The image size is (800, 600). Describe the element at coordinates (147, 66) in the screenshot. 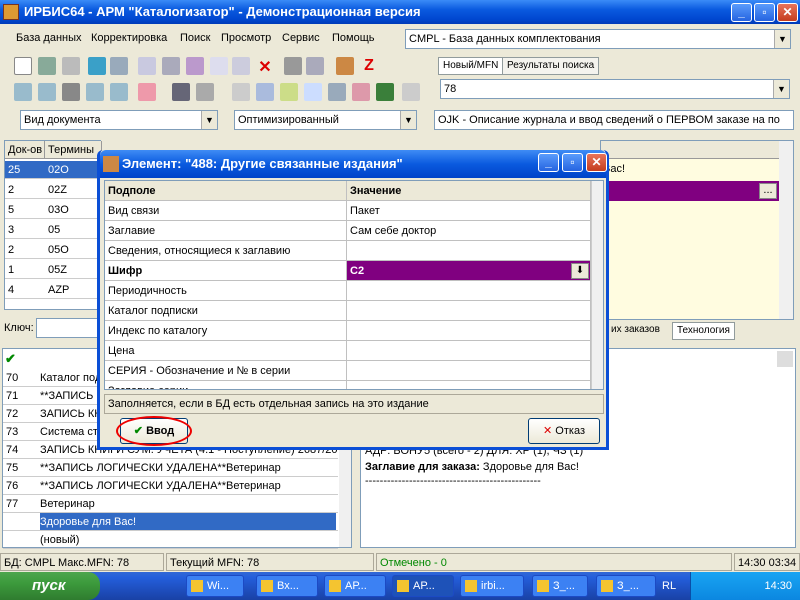

I see `copy-icon` at that location.